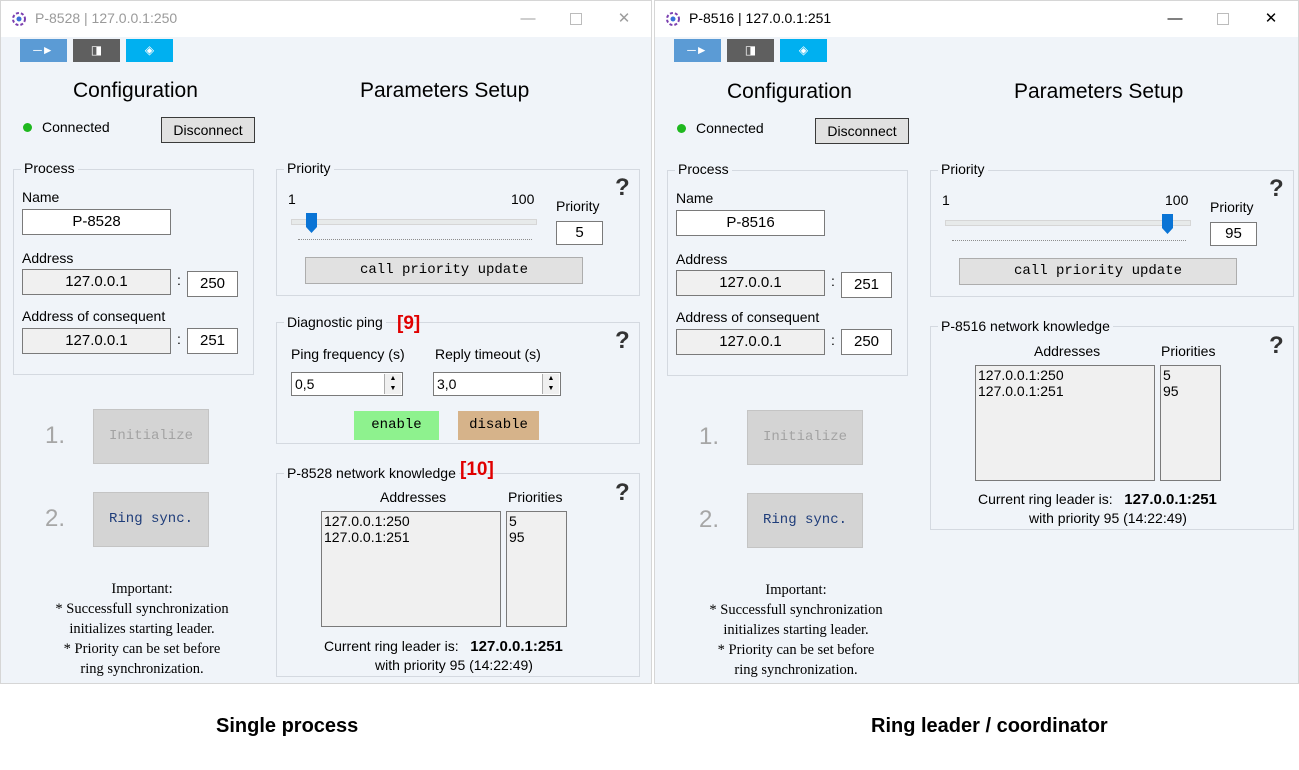 This screenshot has width=1299, height=770. I want to click on process-group-label: Process, so click(49, 168).